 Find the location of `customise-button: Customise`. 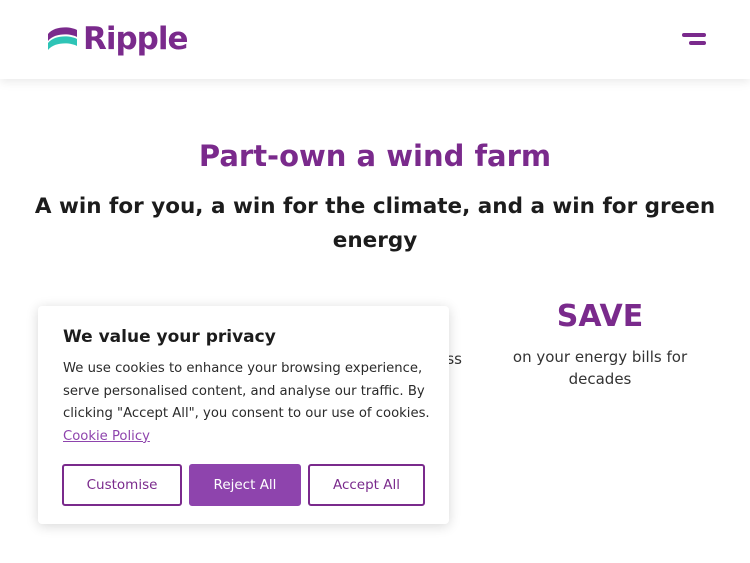

customise-button: Customise is located at coordinates (122, 485).